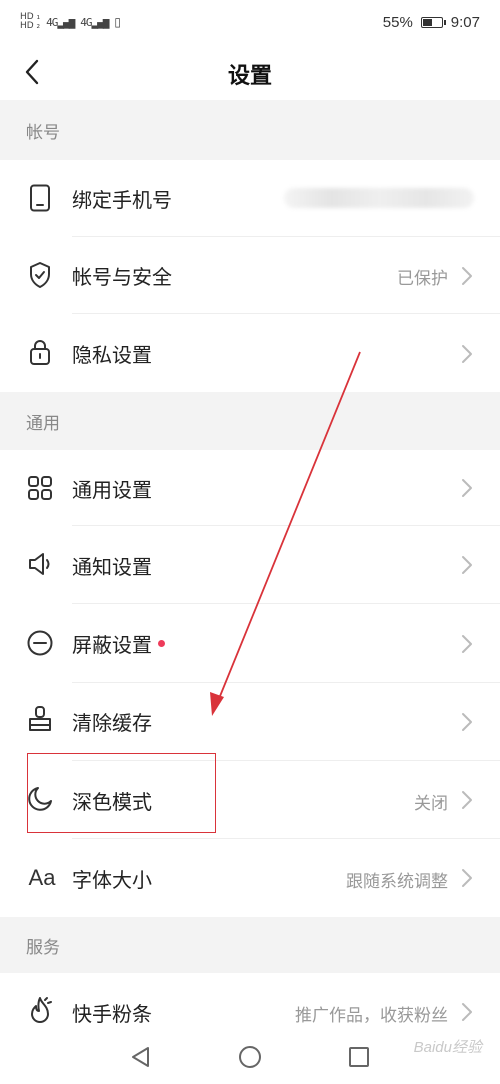 Image resolution: width=500 pixels, height=1084 pixels. What do you see at coordinates (379, 198) in the screenshot?
I see `phone-number-blurred` at bounding box center [379, 198].